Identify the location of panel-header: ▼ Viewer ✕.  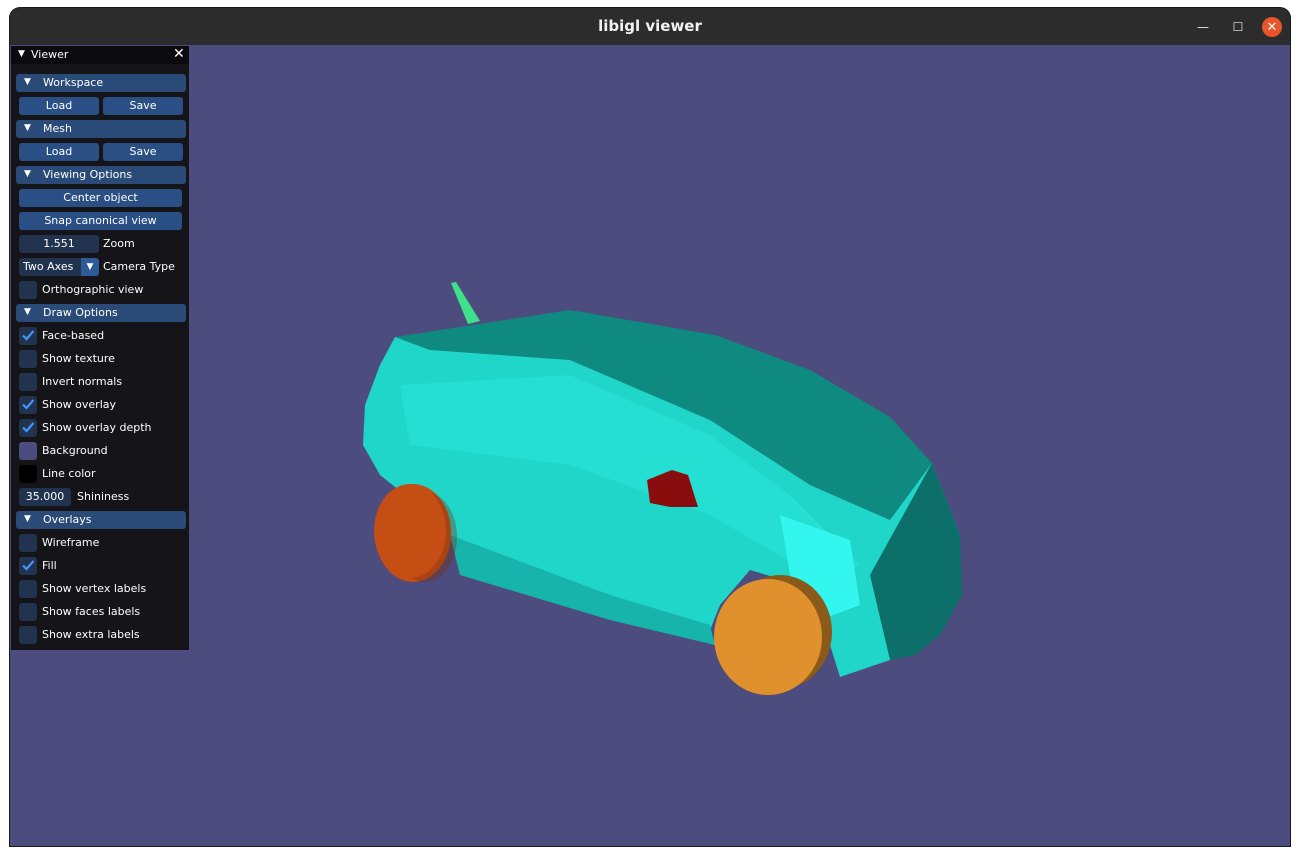
(100, 55).